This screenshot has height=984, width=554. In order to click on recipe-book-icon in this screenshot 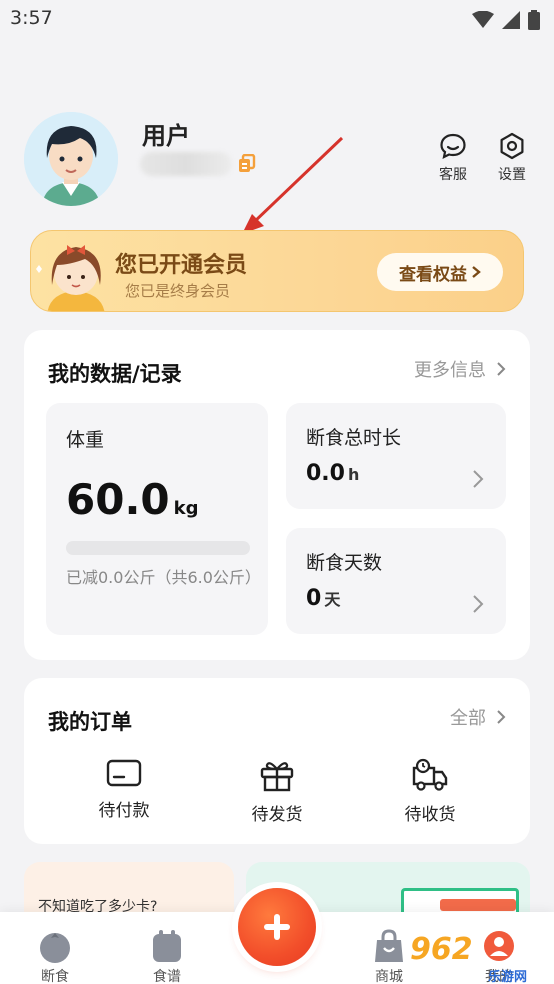, I will do `click(167, 946)`.